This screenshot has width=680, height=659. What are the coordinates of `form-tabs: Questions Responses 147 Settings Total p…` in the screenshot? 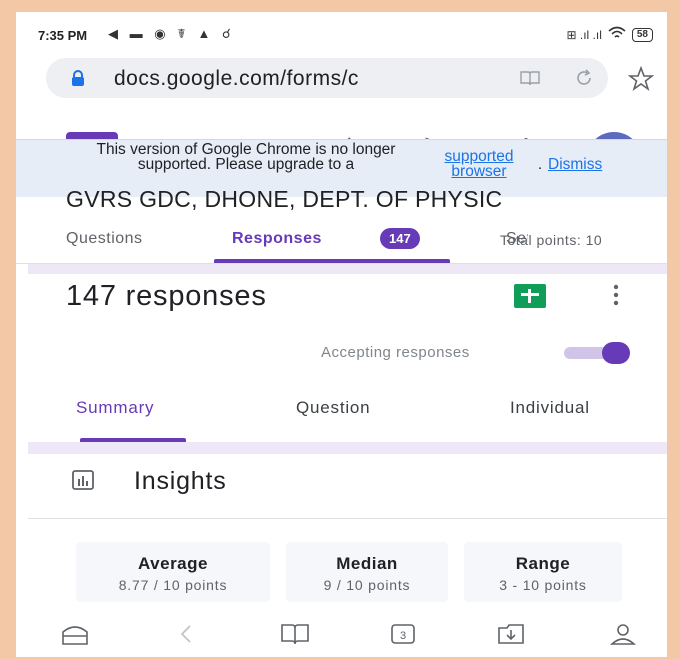 It's located at (341, 241).